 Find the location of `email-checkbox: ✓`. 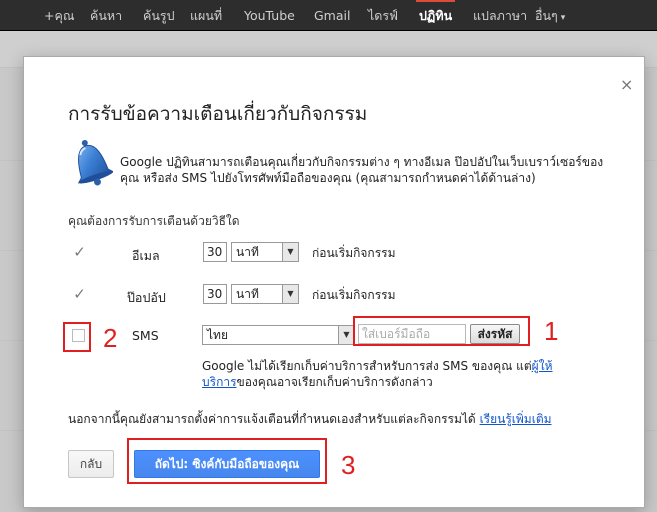

email-checkbox: ✓ is located at coordinates (79, 252).